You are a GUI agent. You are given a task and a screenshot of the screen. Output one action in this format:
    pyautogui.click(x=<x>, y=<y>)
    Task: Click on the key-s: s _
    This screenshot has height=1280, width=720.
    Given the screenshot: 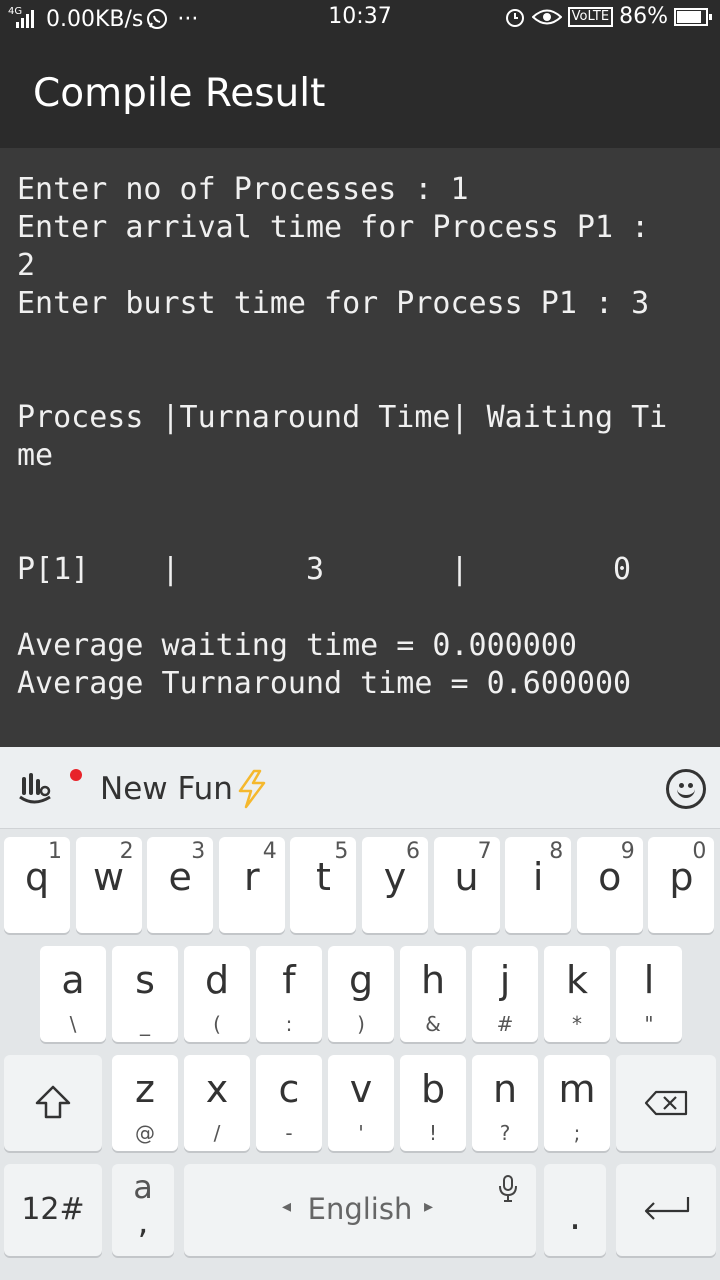 What is the action you would take?
    pyautogui.click(x=145, y=994)
    